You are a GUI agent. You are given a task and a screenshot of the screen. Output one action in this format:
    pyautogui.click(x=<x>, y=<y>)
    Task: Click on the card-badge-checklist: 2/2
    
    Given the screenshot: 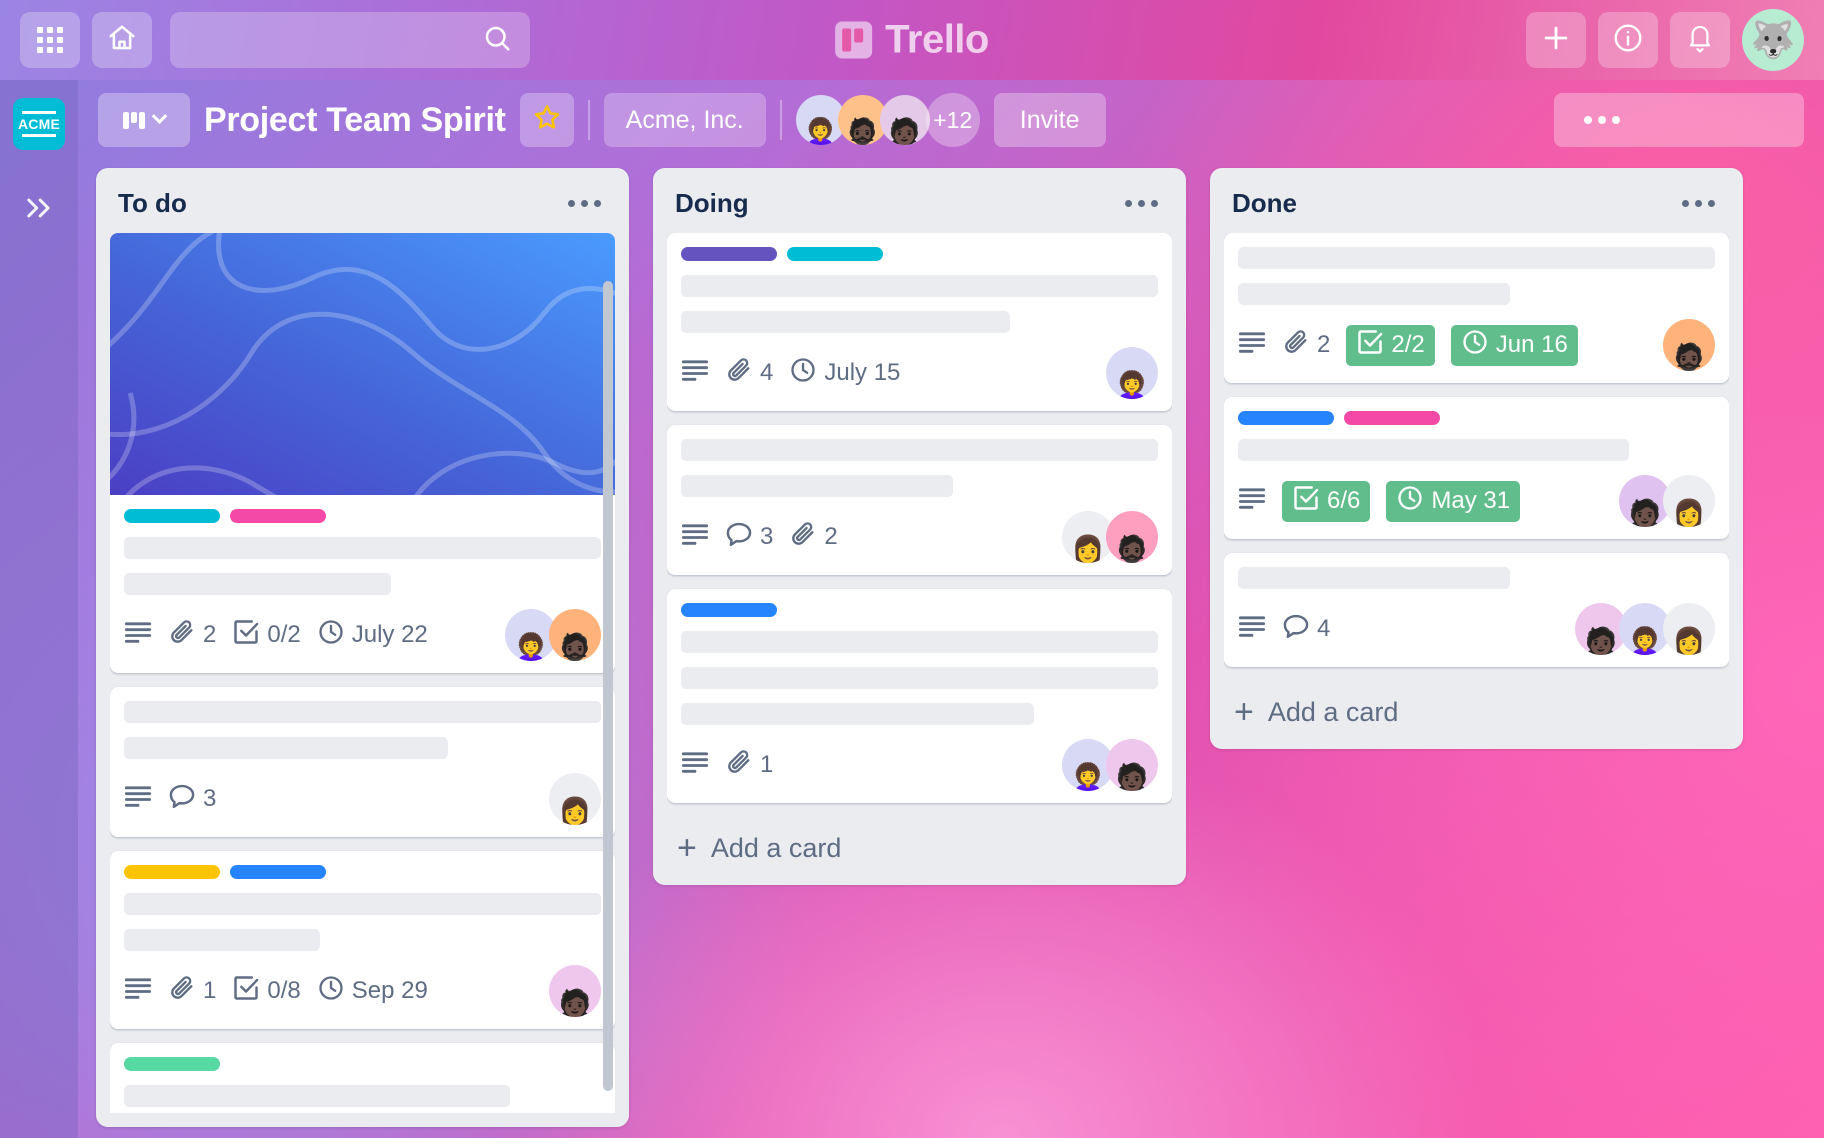 What is the action you would take?
    pyautogui.click(x=1390, y=345)
    